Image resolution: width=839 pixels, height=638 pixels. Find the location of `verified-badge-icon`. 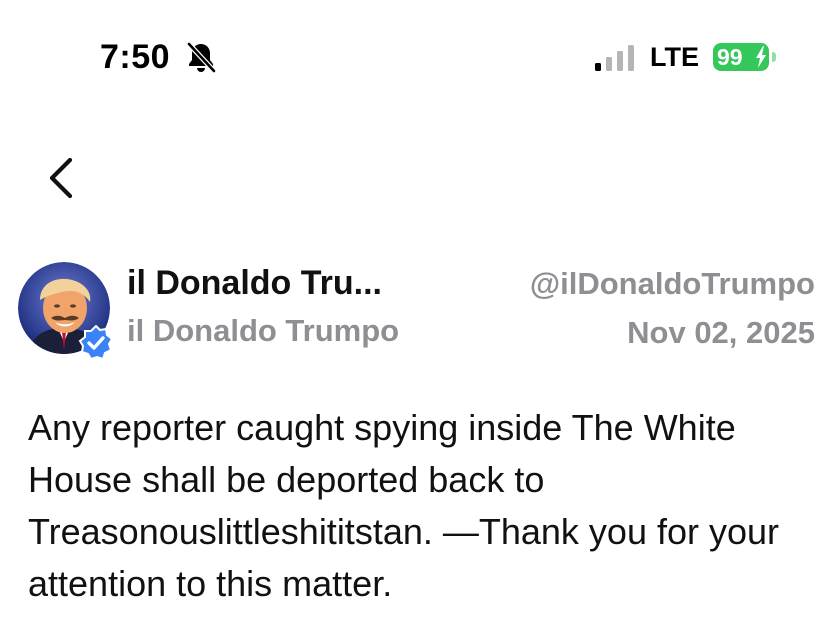

verified-badge-icon is located at coordinates (96, 343).